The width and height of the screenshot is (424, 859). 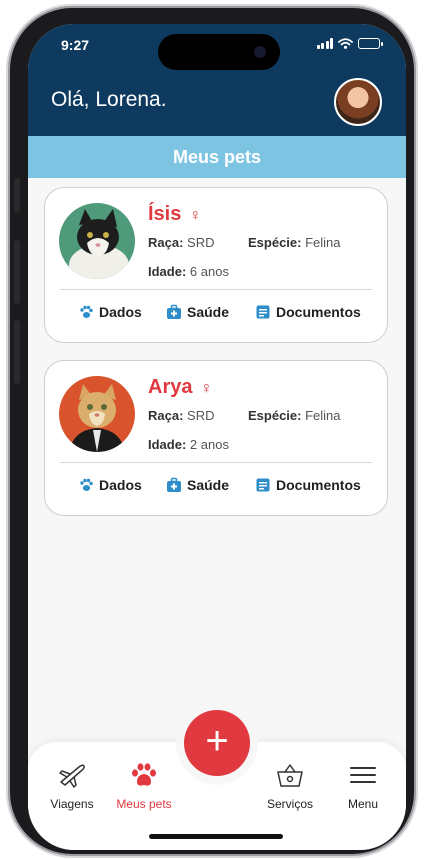 What do you see at coordinates (217, 80) in the screenshot?
I see `app-header: 9:27 Olá, Lorena.` at bounding box center [217, 80].